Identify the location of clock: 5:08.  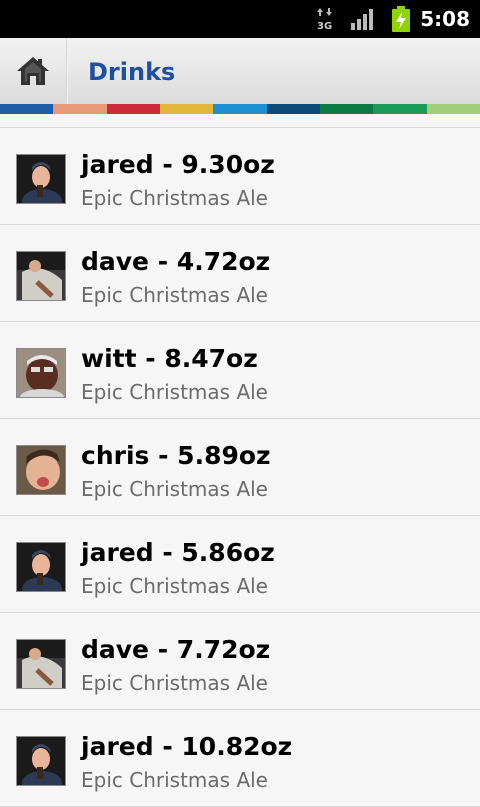
(445, 19).